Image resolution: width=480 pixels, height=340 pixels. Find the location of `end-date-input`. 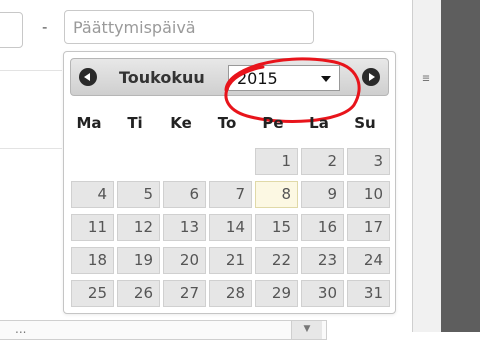

end-date-input is located at coordinates (189, 27).